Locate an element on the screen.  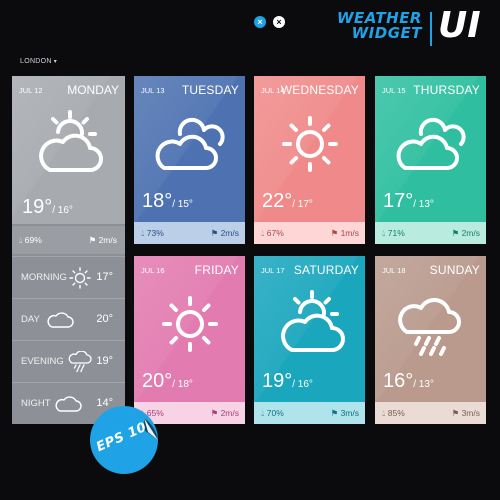
card-date: JUL 13 is located at coordinates (153, 90).